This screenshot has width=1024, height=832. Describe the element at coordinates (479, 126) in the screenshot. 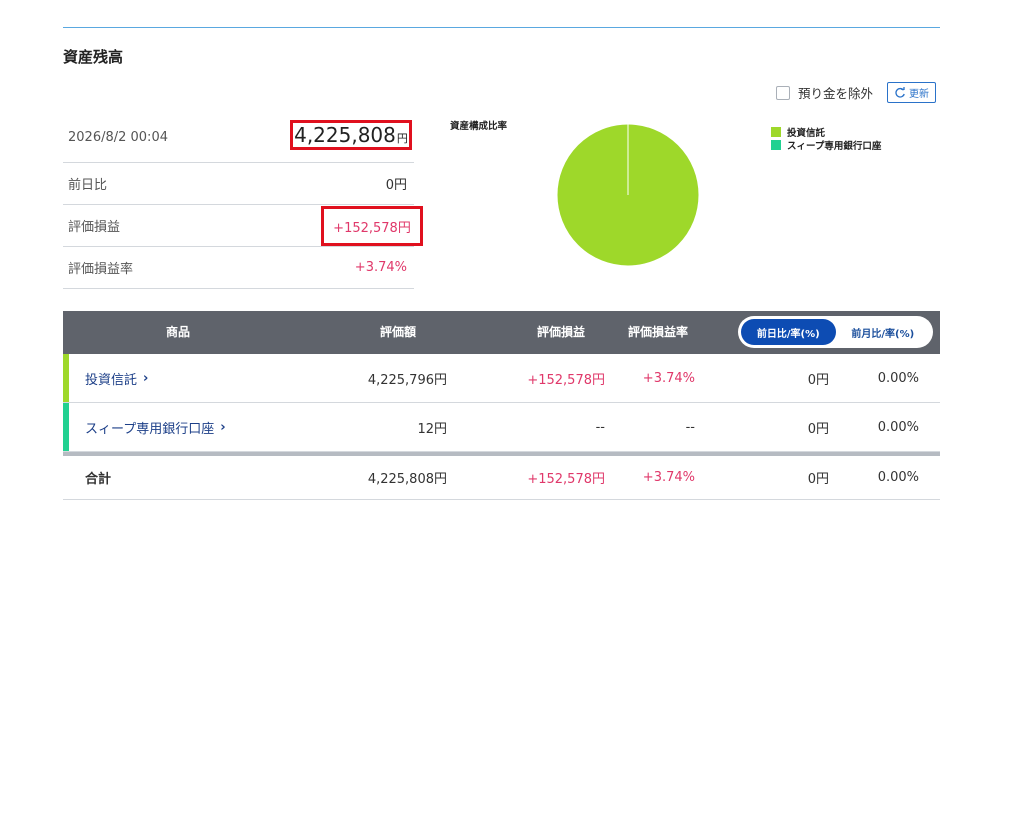

I see `chart-title: 資産構成比率` at that location.